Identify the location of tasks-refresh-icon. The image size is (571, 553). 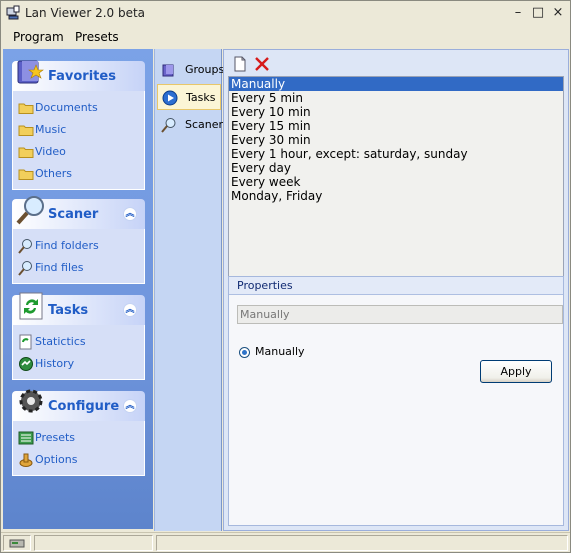
(31, 306).